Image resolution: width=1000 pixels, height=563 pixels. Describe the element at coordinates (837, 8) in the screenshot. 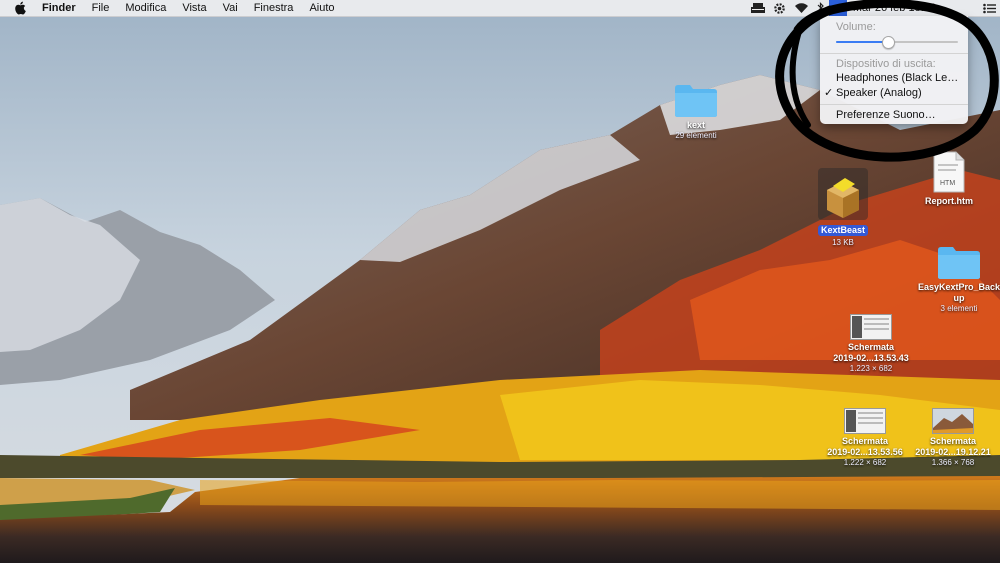

I see `volume-icon` at that location.